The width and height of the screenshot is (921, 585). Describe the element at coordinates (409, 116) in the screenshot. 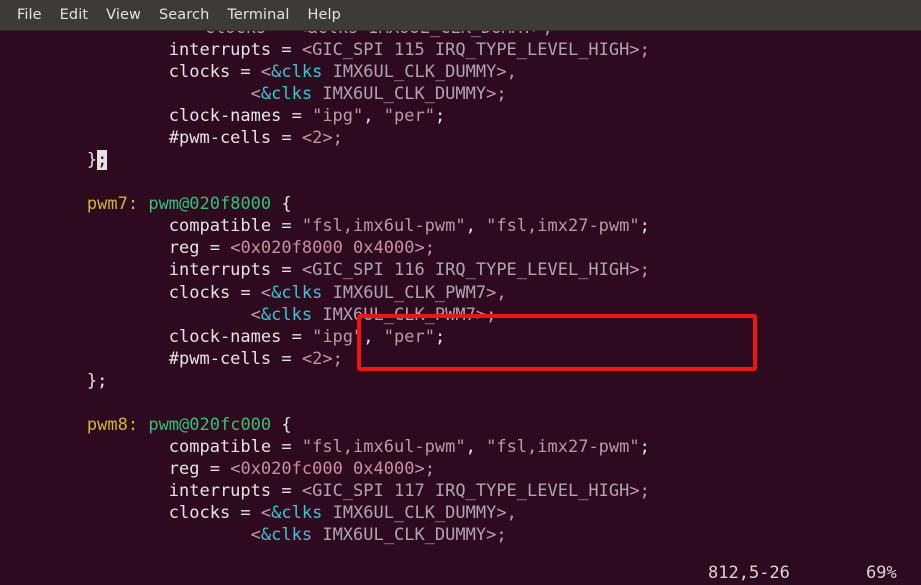

I see `code-token: "per"` at that location.